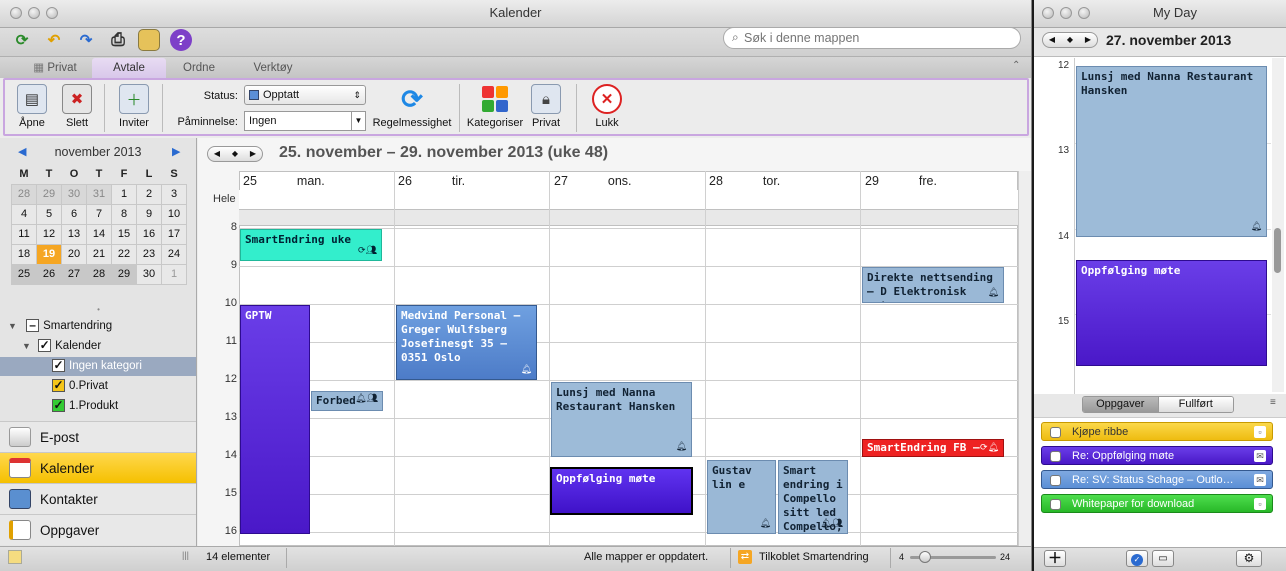 The width and height of the screenshot is (1286, 571). What do you see at coordinates (74, 274) in the screenshot?
I see `day-cell: 27` at bounding box center [74, 274].